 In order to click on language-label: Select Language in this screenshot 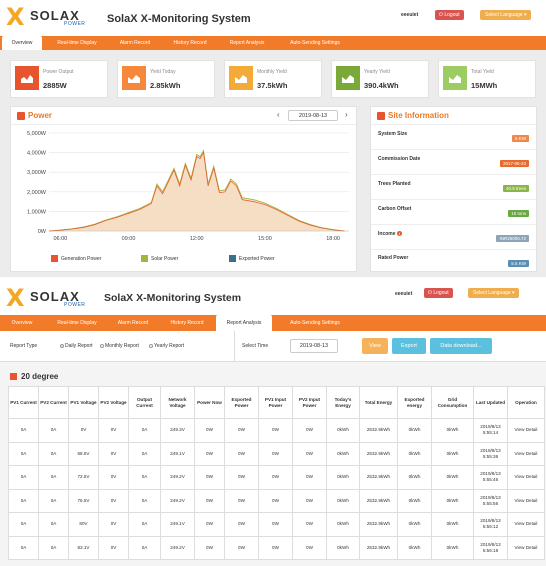, I will do `click(492, 293)`.